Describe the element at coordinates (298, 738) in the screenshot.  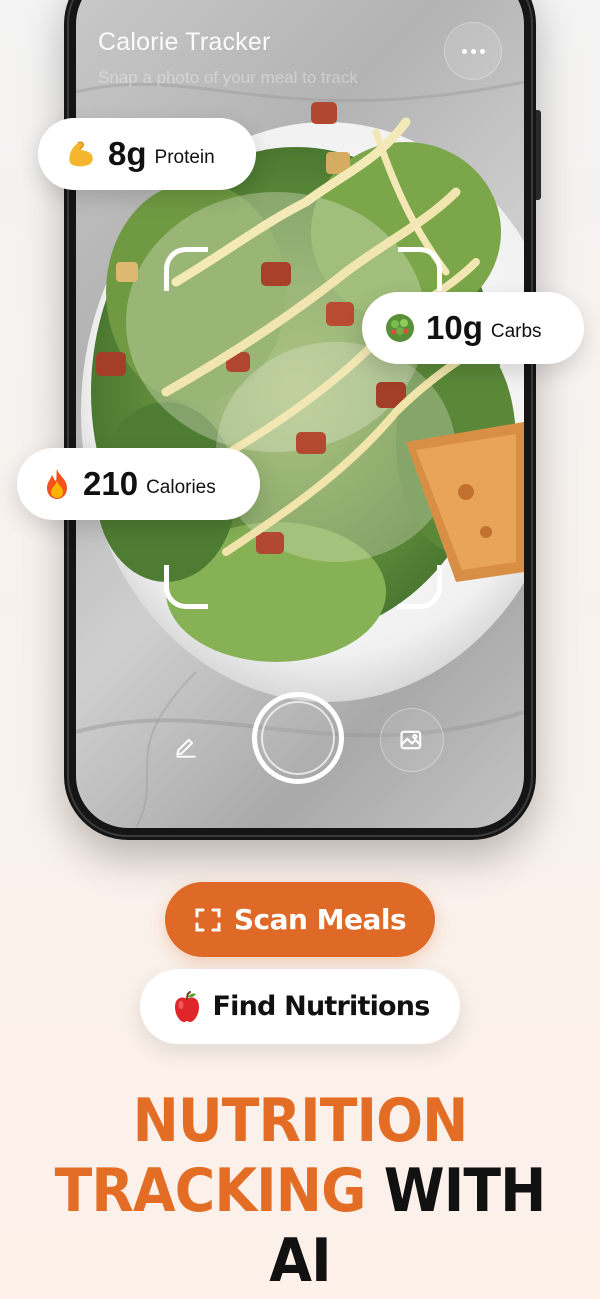
I see `shutter-button` at that location.